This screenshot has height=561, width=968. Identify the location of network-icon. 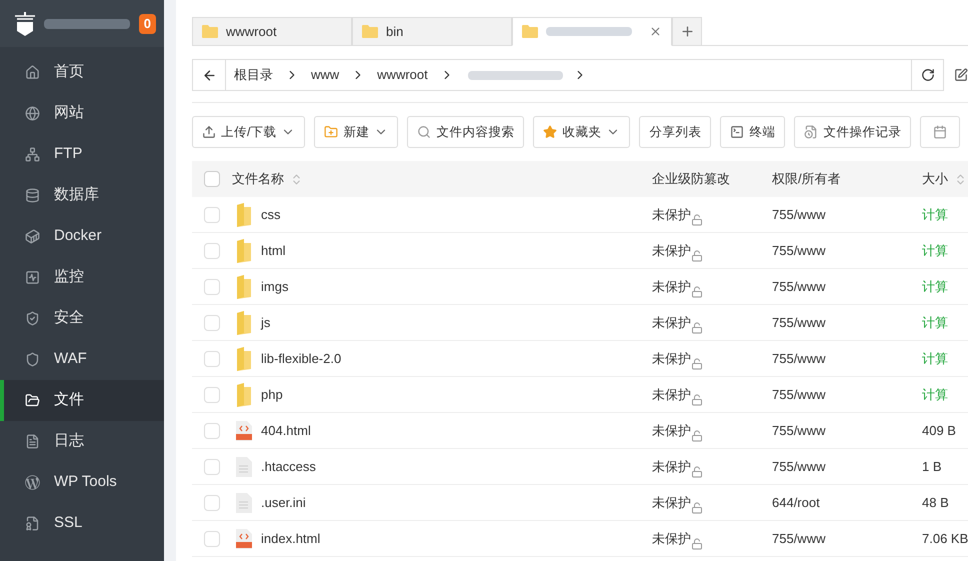
(32, 154).